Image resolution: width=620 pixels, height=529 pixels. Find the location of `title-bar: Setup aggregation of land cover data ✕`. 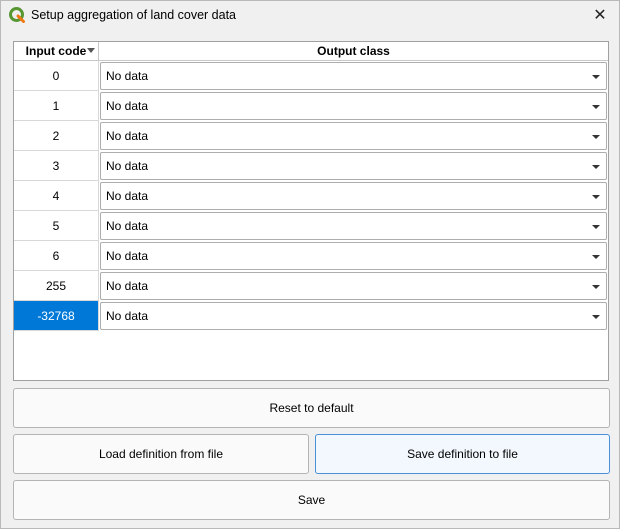

title-bar: Setup aggregation of land cover data ✕ is located at coordinates (310, 16).